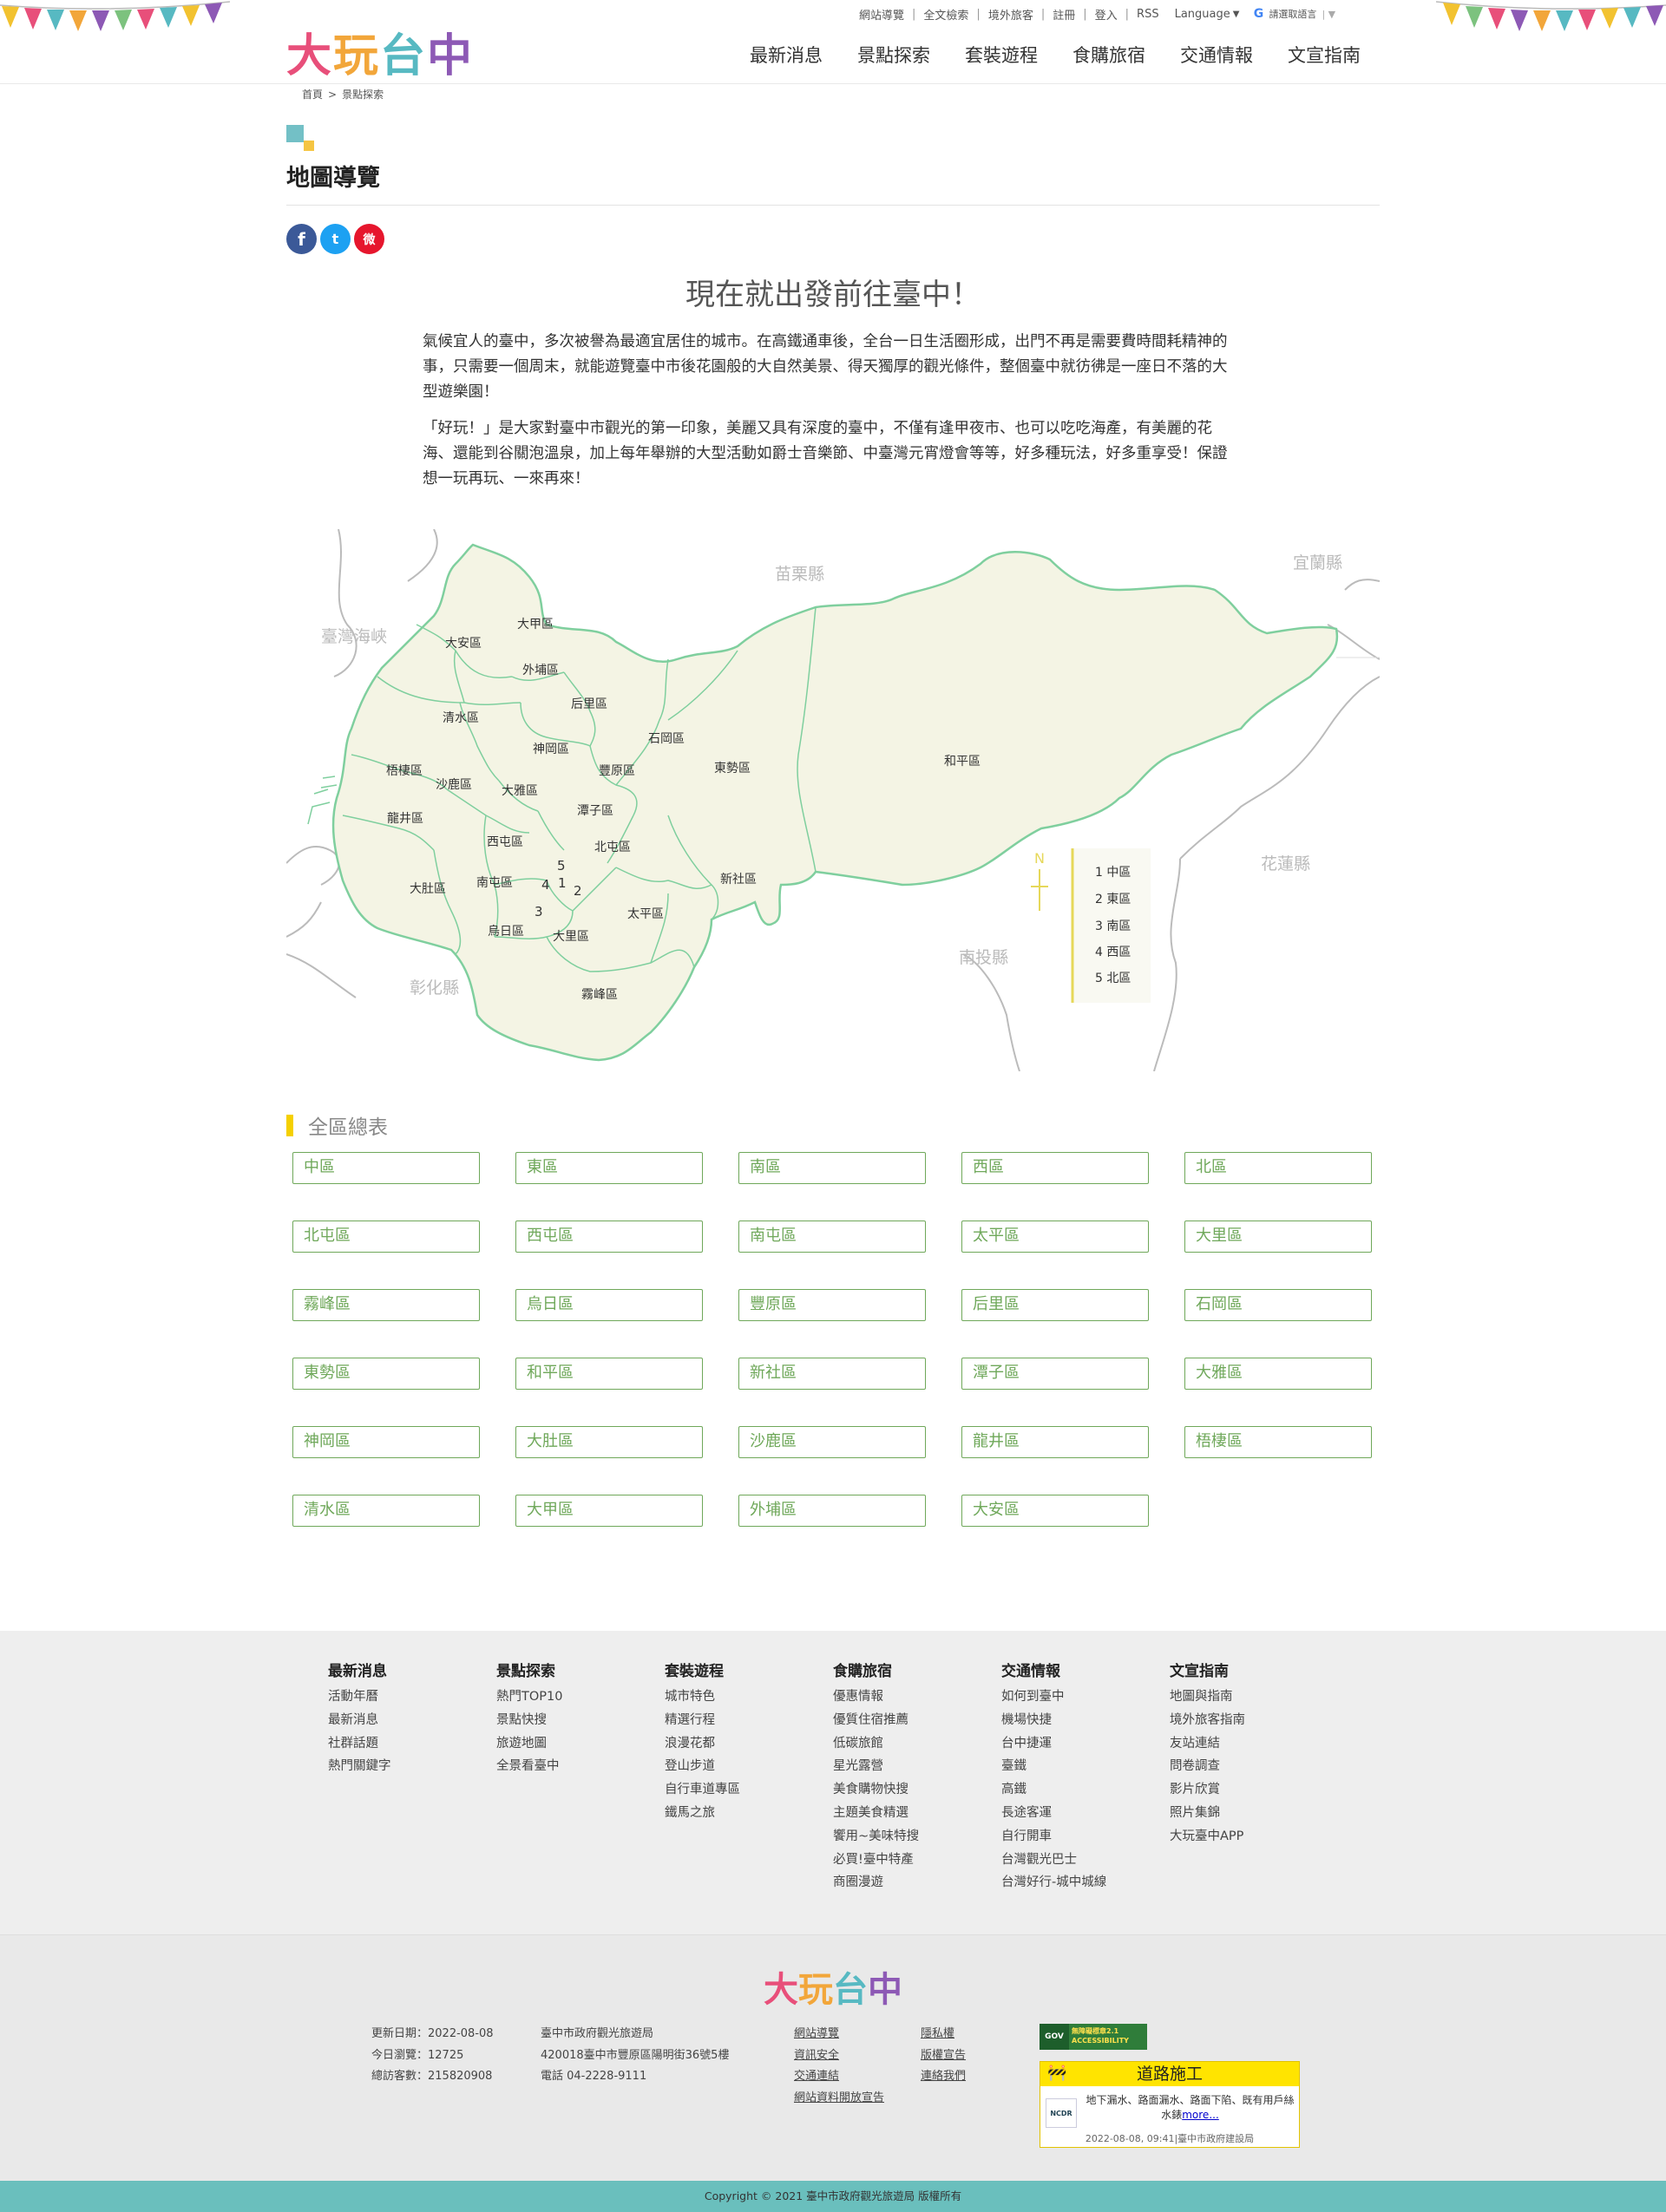  I want to click on district-label: 南屯區, so click(494, 883).